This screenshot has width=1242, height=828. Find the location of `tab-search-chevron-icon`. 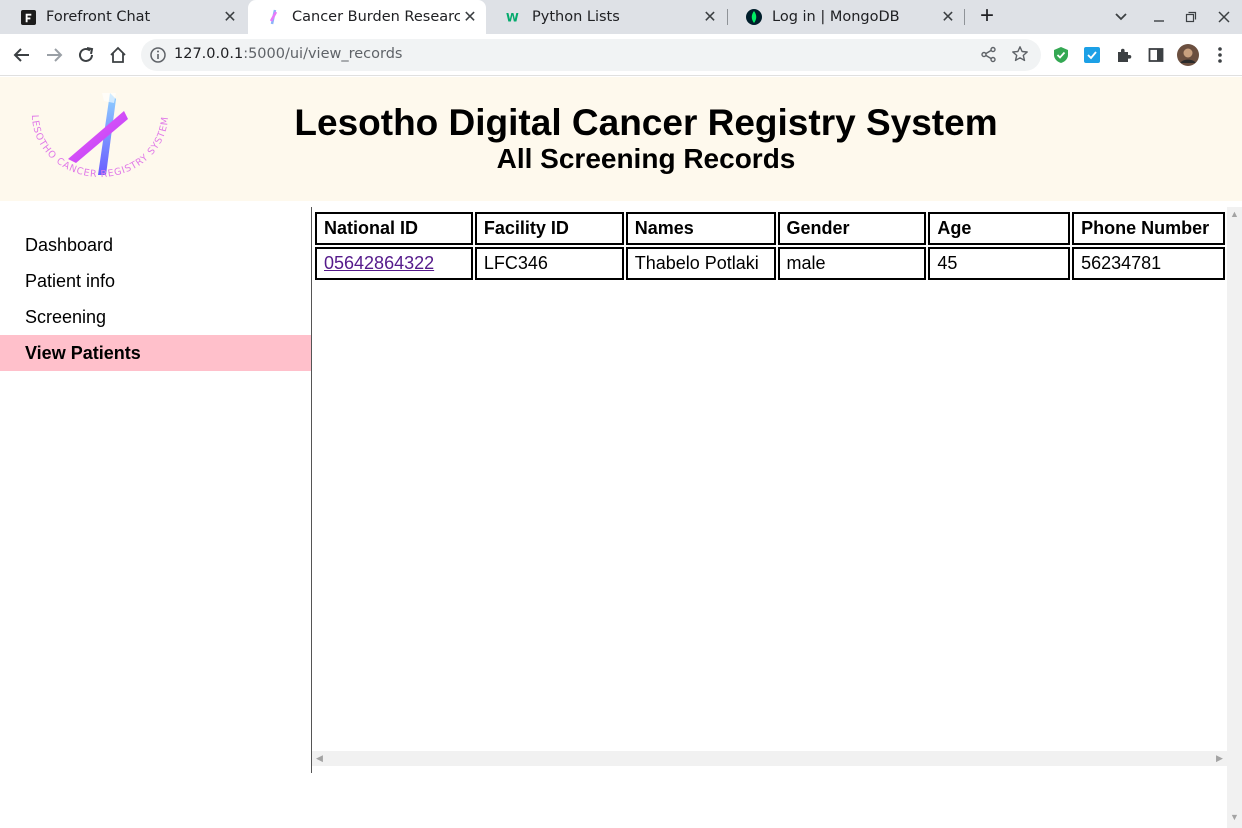

tab-search-chevron-icon is located at coordinates (1121, 17).